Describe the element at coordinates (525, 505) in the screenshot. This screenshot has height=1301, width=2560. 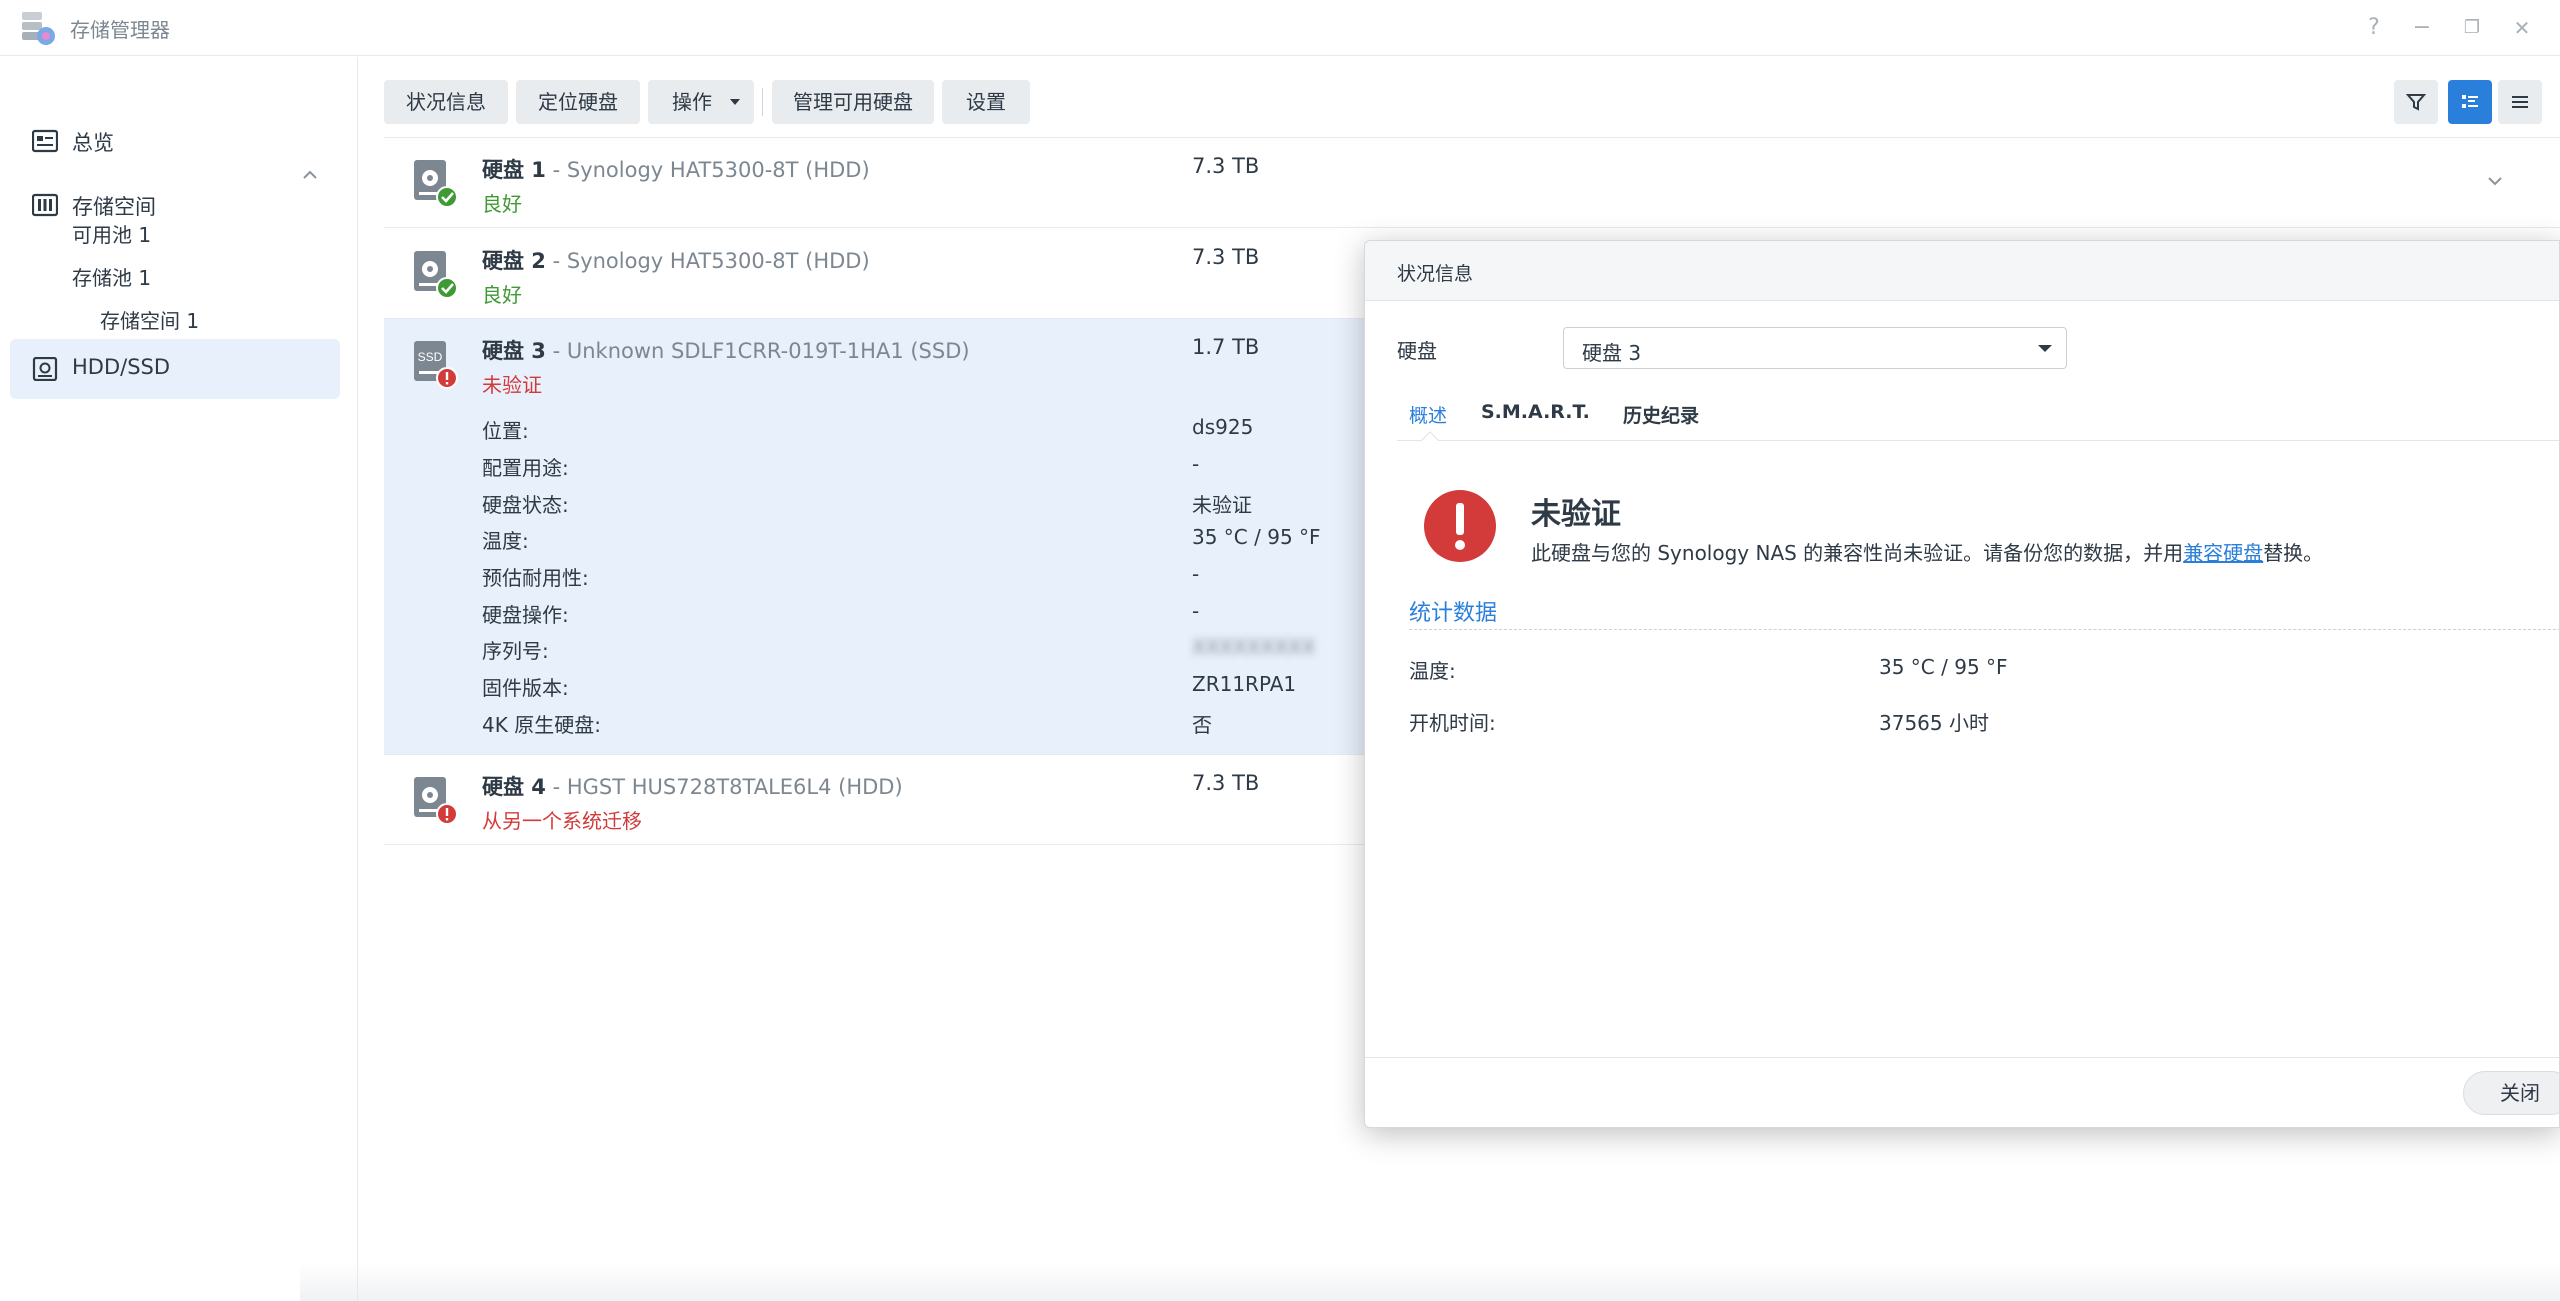
I see `detail-label: 硬盘状态:` at that location.